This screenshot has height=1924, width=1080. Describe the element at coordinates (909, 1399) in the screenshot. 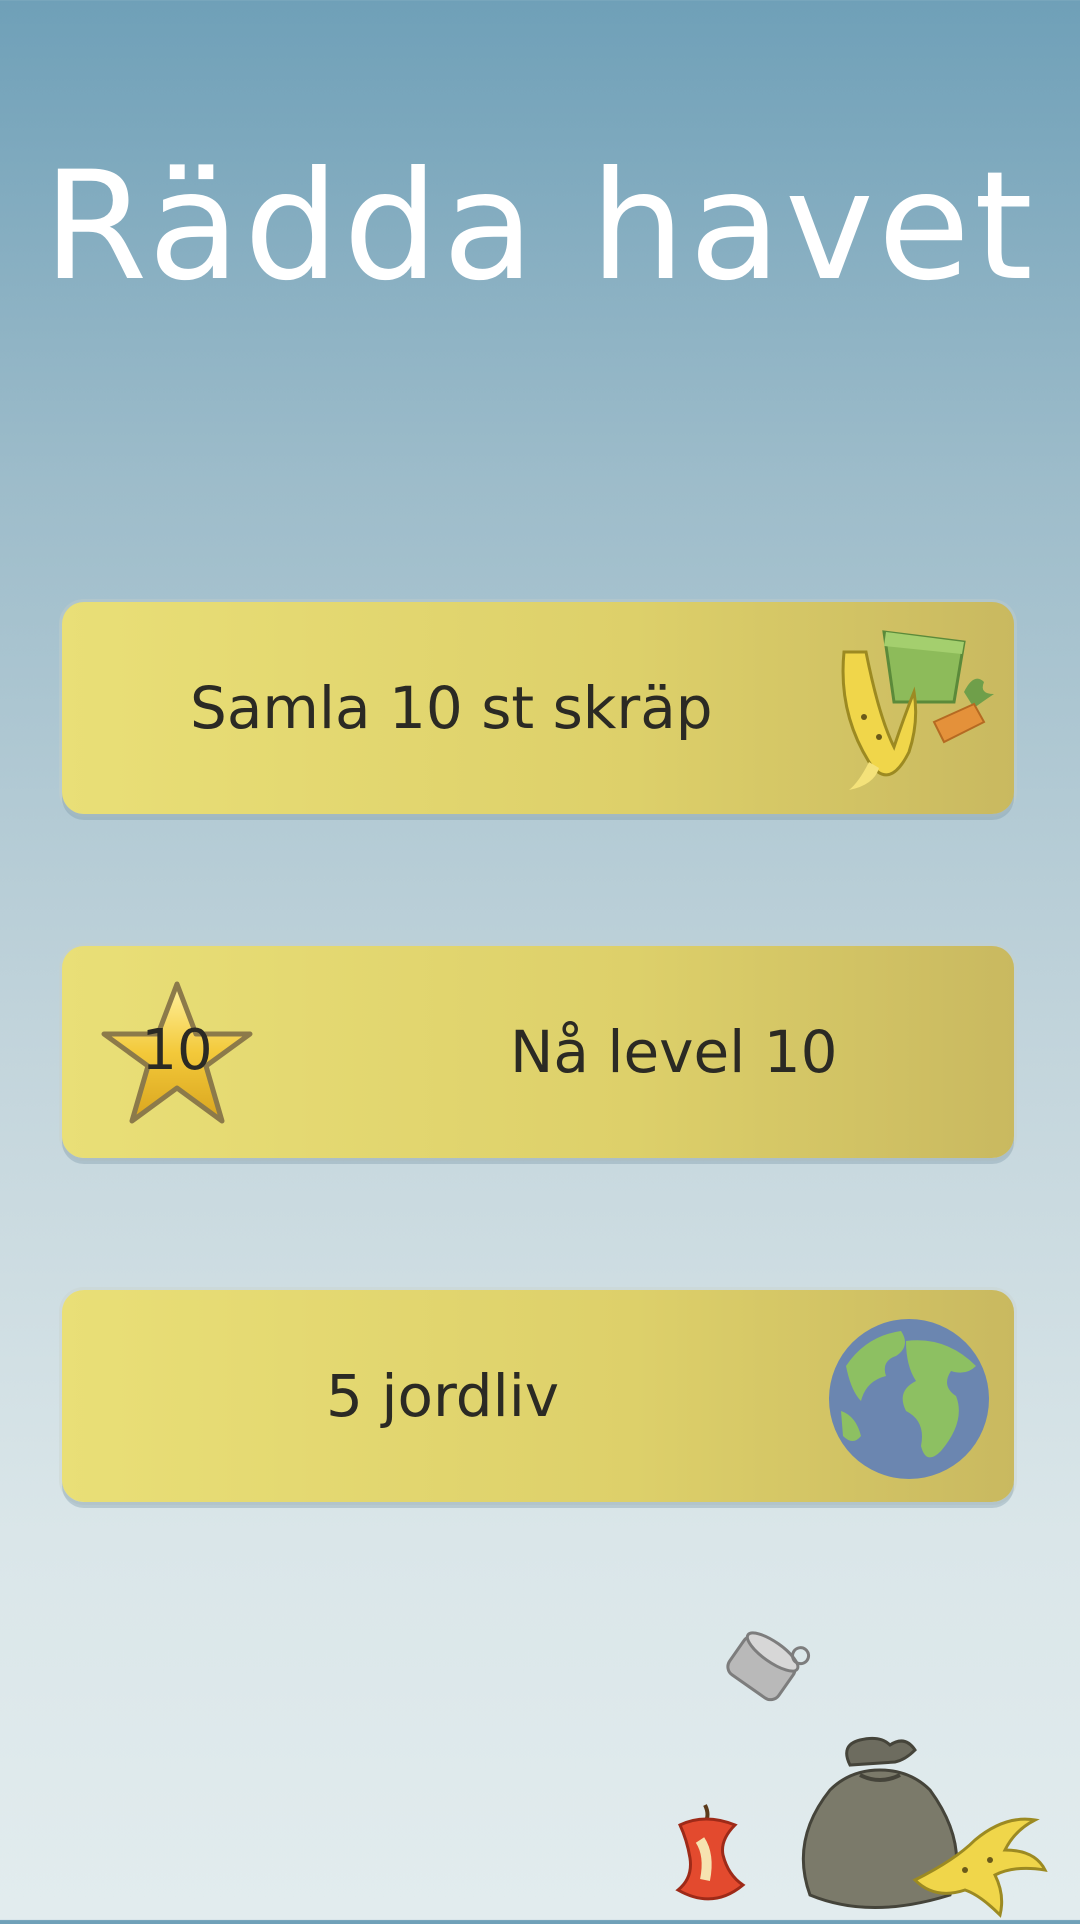

I see `earth-globe-icon` at that location.